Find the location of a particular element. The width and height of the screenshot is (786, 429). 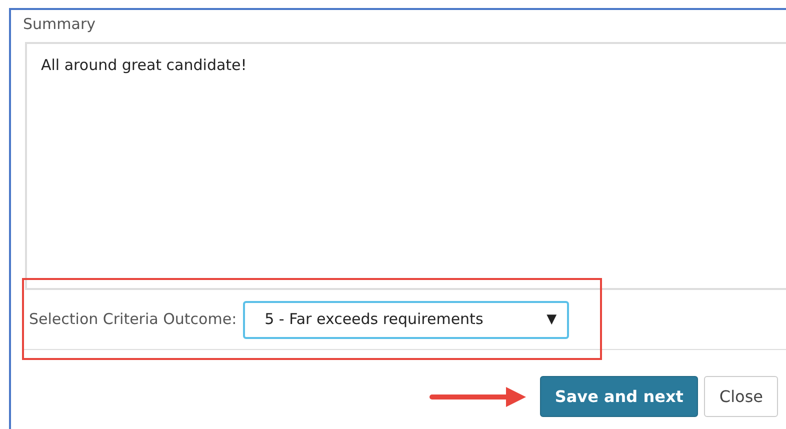

outcome-dropdown: 5 - Far exceeds requirements ▼ is located at coordinates (405, 319).